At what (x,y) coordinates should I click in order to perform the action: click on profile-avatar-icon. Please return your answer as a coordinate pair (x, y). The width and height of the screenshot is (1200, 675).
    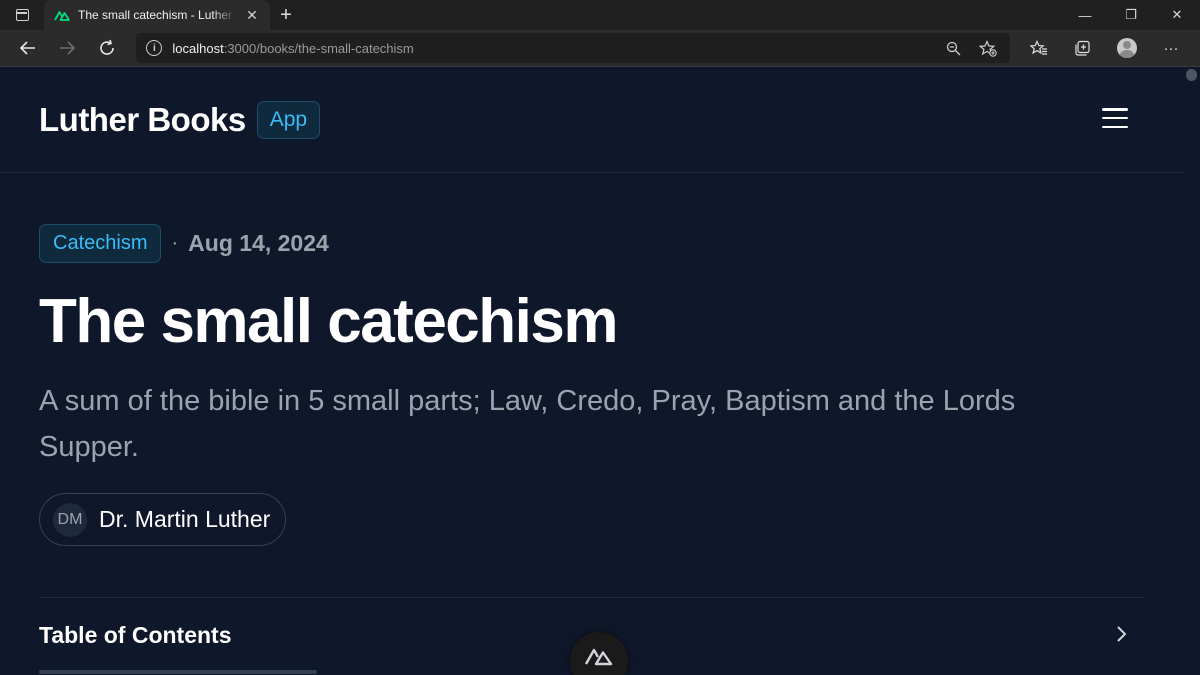
    Looking at the image, I should click on (1127, 48).